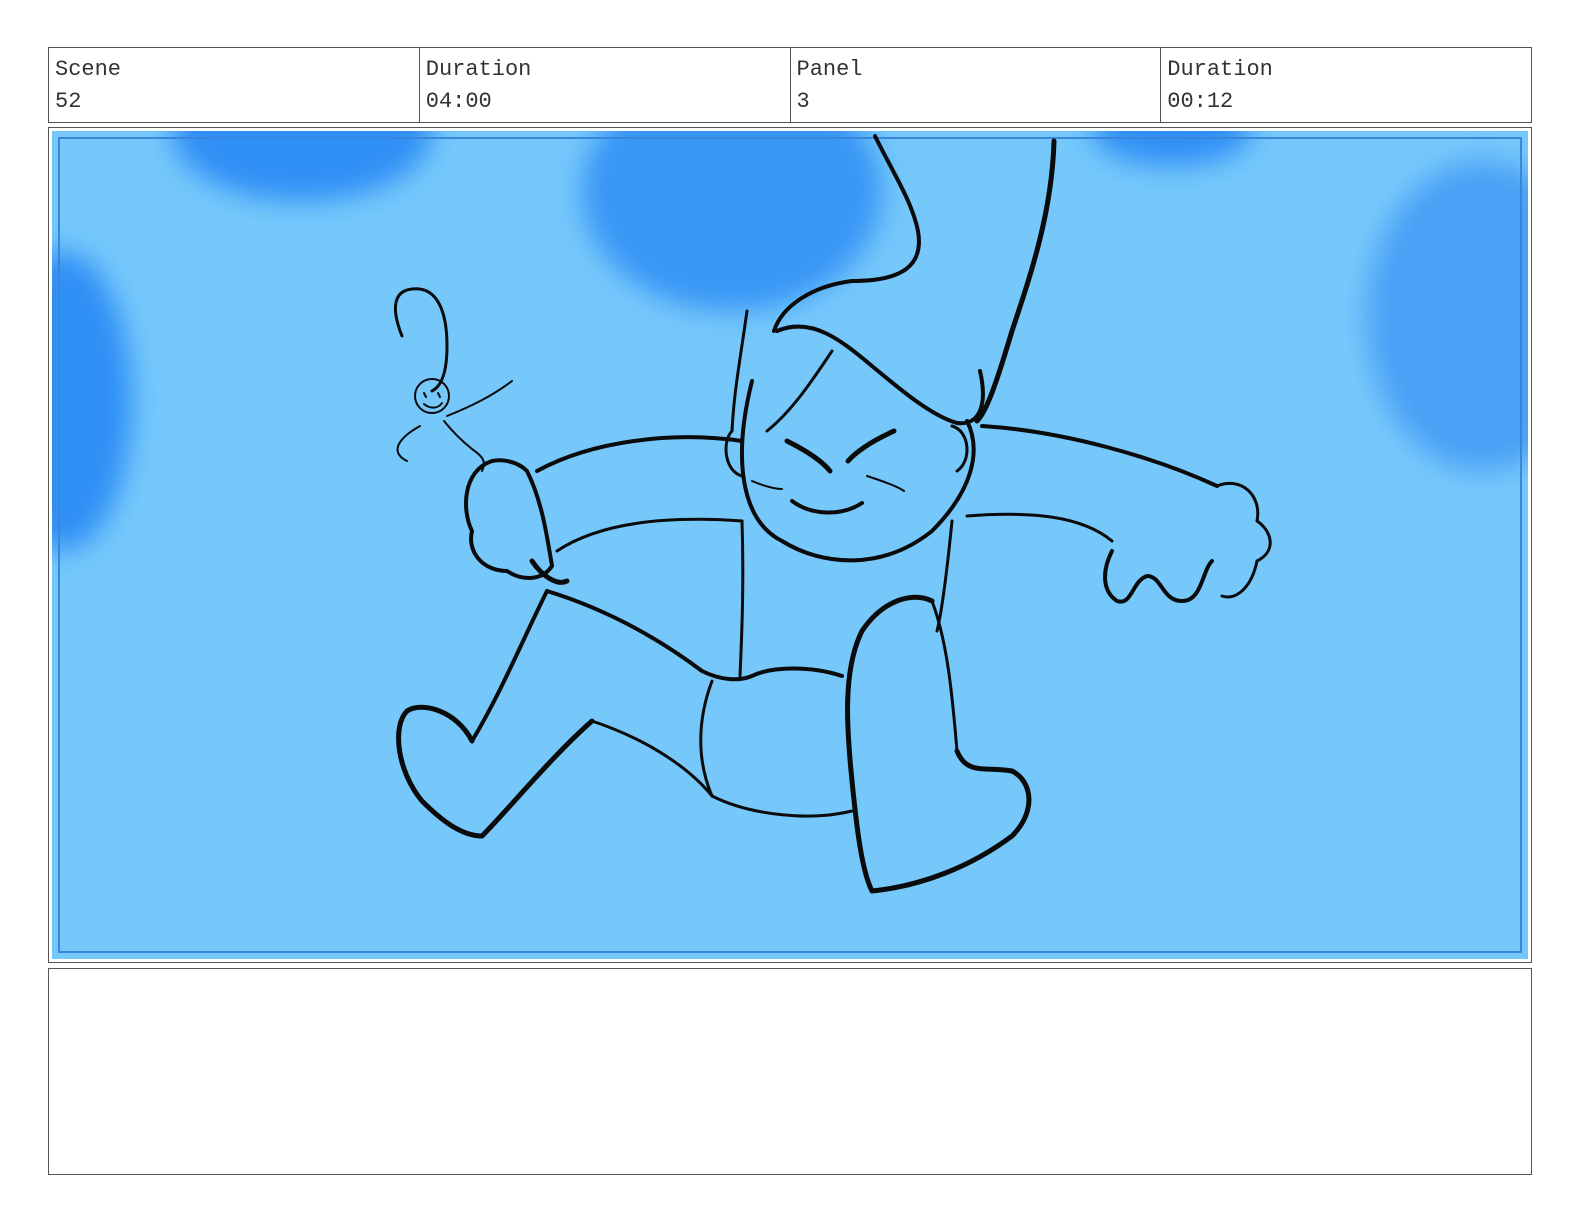  I want to click on panel-duration-label: Duration, so click(1220, 69).